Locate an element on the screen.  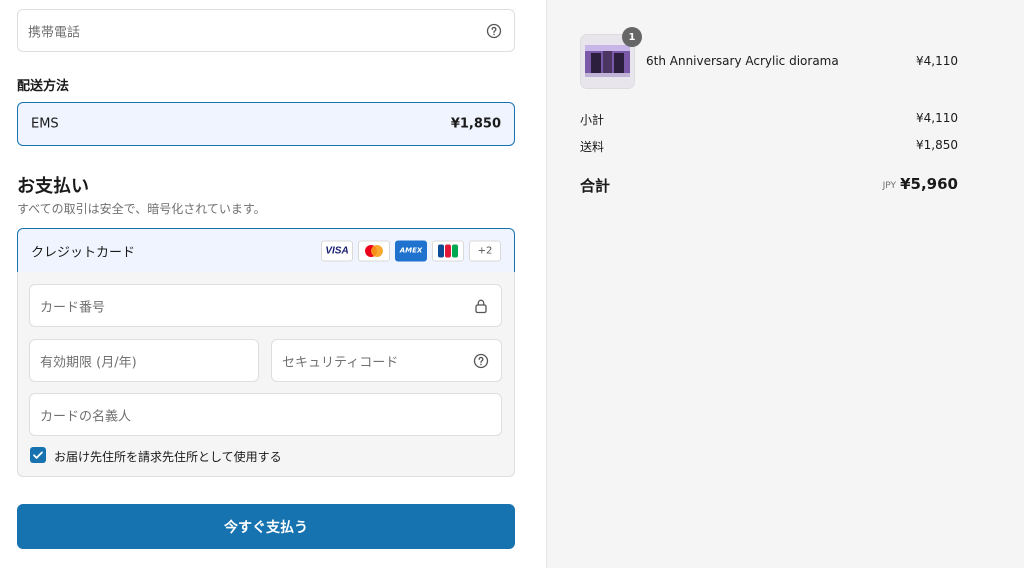
billing-same-checkbox is located at coordinates (38, 455).